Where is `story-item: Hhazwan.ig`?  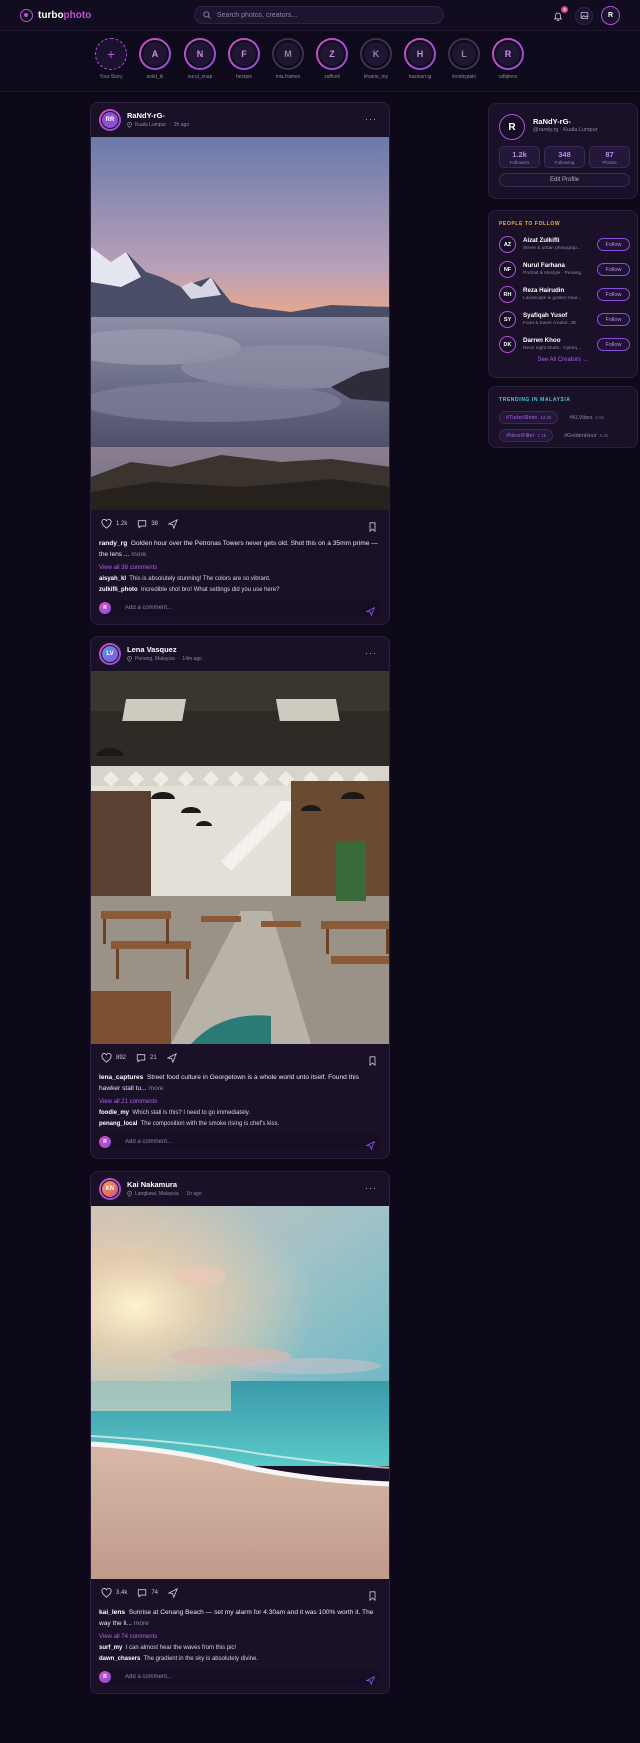 story-item: Hhazwan.ig is located at coordinates (420, 59).